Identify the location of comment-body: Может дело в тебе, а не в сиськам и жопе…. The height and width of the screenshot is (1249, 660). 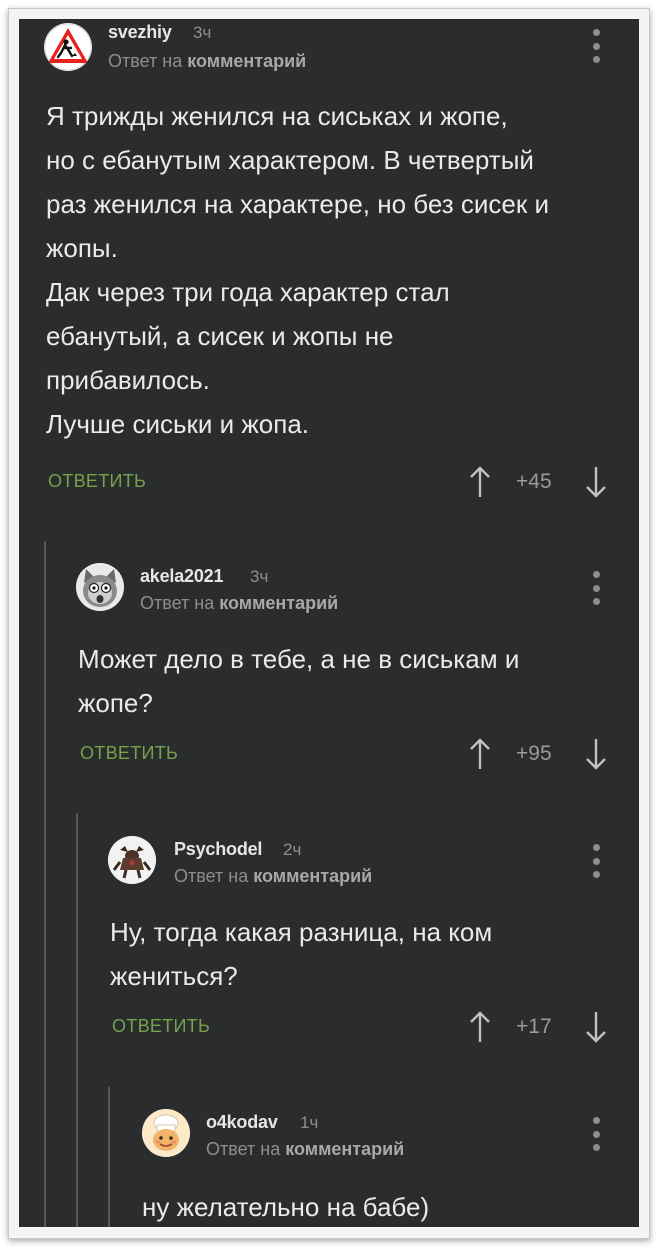
(298, 681).